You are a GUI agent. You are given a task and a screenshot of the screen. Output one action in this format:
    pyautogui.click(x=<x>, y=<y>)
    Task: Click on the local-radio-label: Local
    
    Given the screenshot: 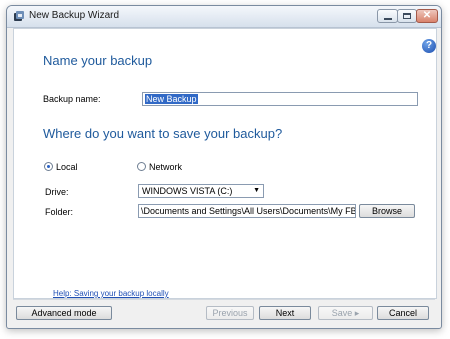 What is the action you would take?
    pyautogui.click(x=67, y=167)
    